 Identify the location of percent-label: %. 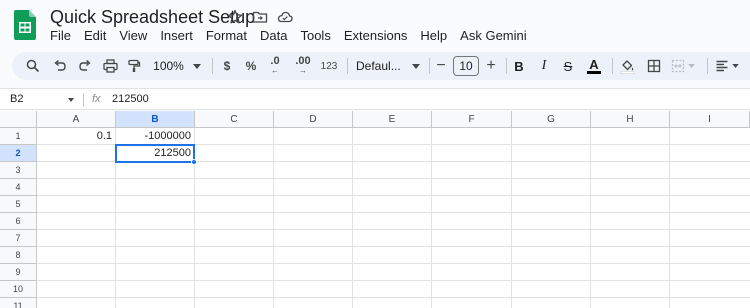
(251, 66).